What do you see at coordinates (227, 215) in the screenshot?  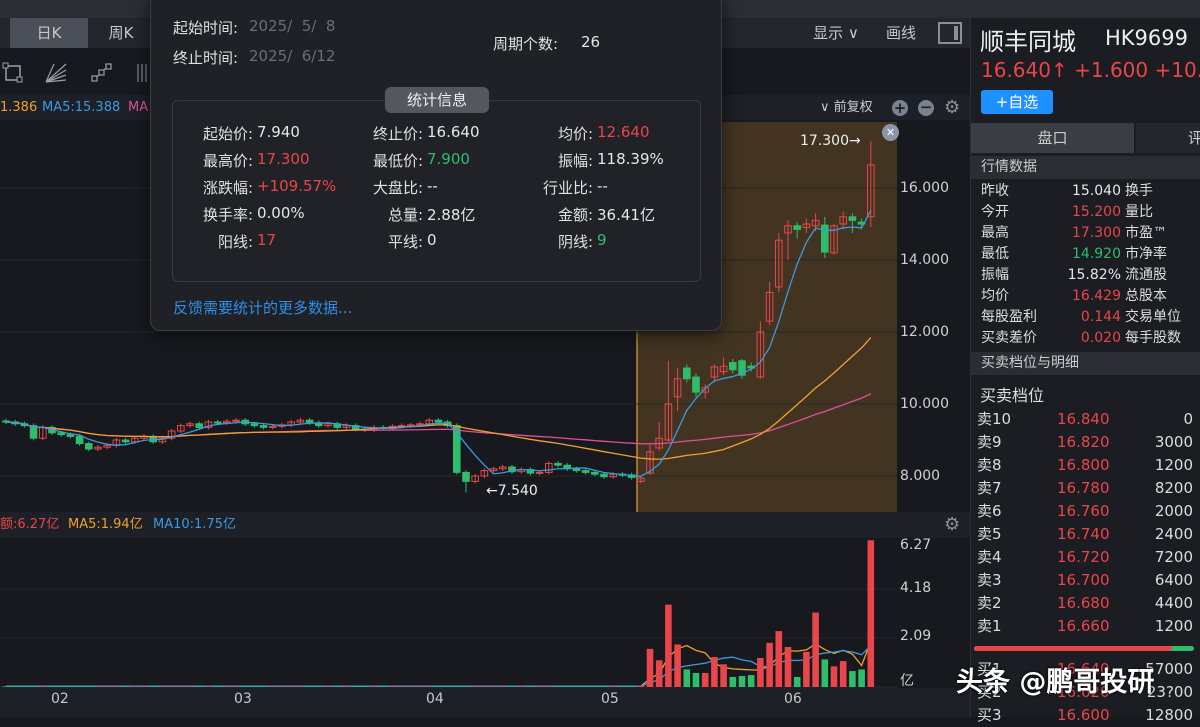 I see `stat-label: 换手率:` at bounding box center [227, 215].